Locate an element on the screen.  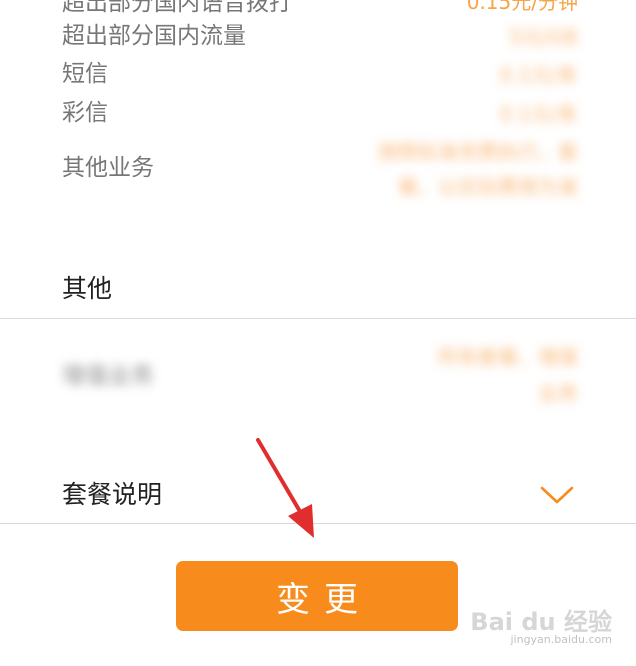
row-value: 0.15元/分钟 is located at coordinates (522, 7).